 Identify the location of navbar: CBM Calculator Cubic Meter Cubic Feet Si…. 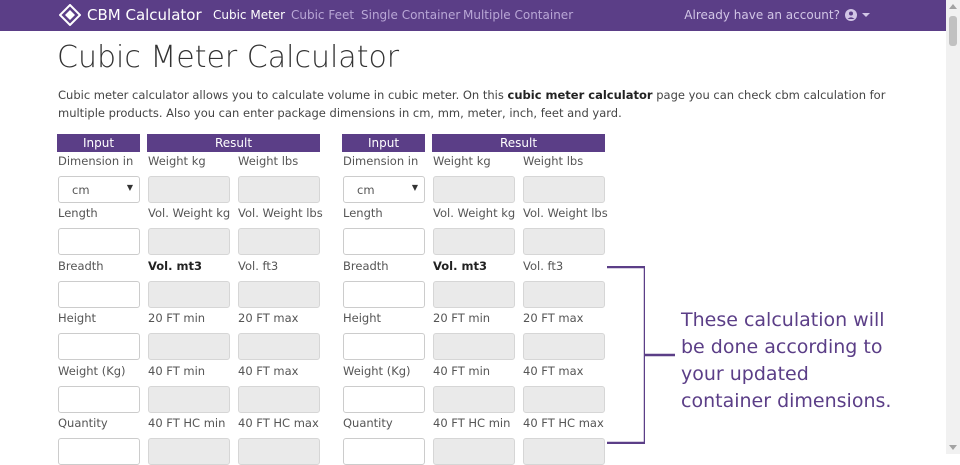
(473, 15).